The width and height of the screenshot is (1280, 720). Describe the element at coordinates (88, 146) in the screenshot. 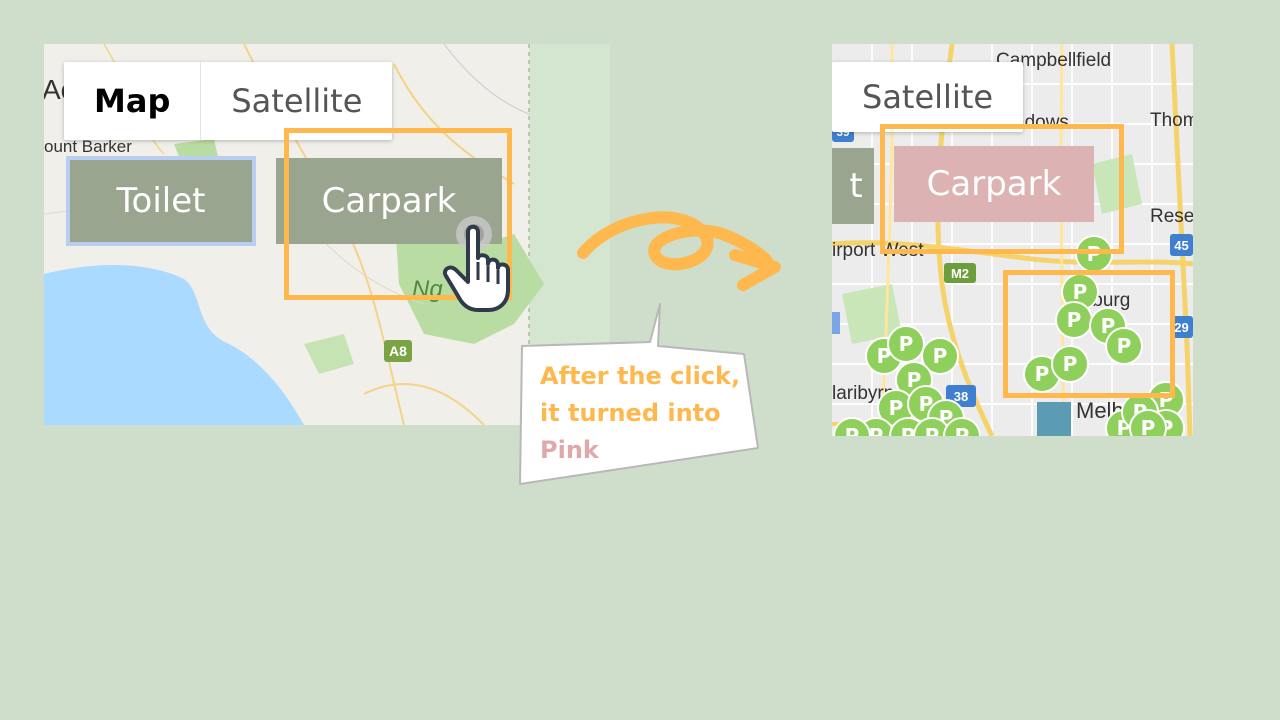

I see `map-label-place-2: ount Barker` at that location.